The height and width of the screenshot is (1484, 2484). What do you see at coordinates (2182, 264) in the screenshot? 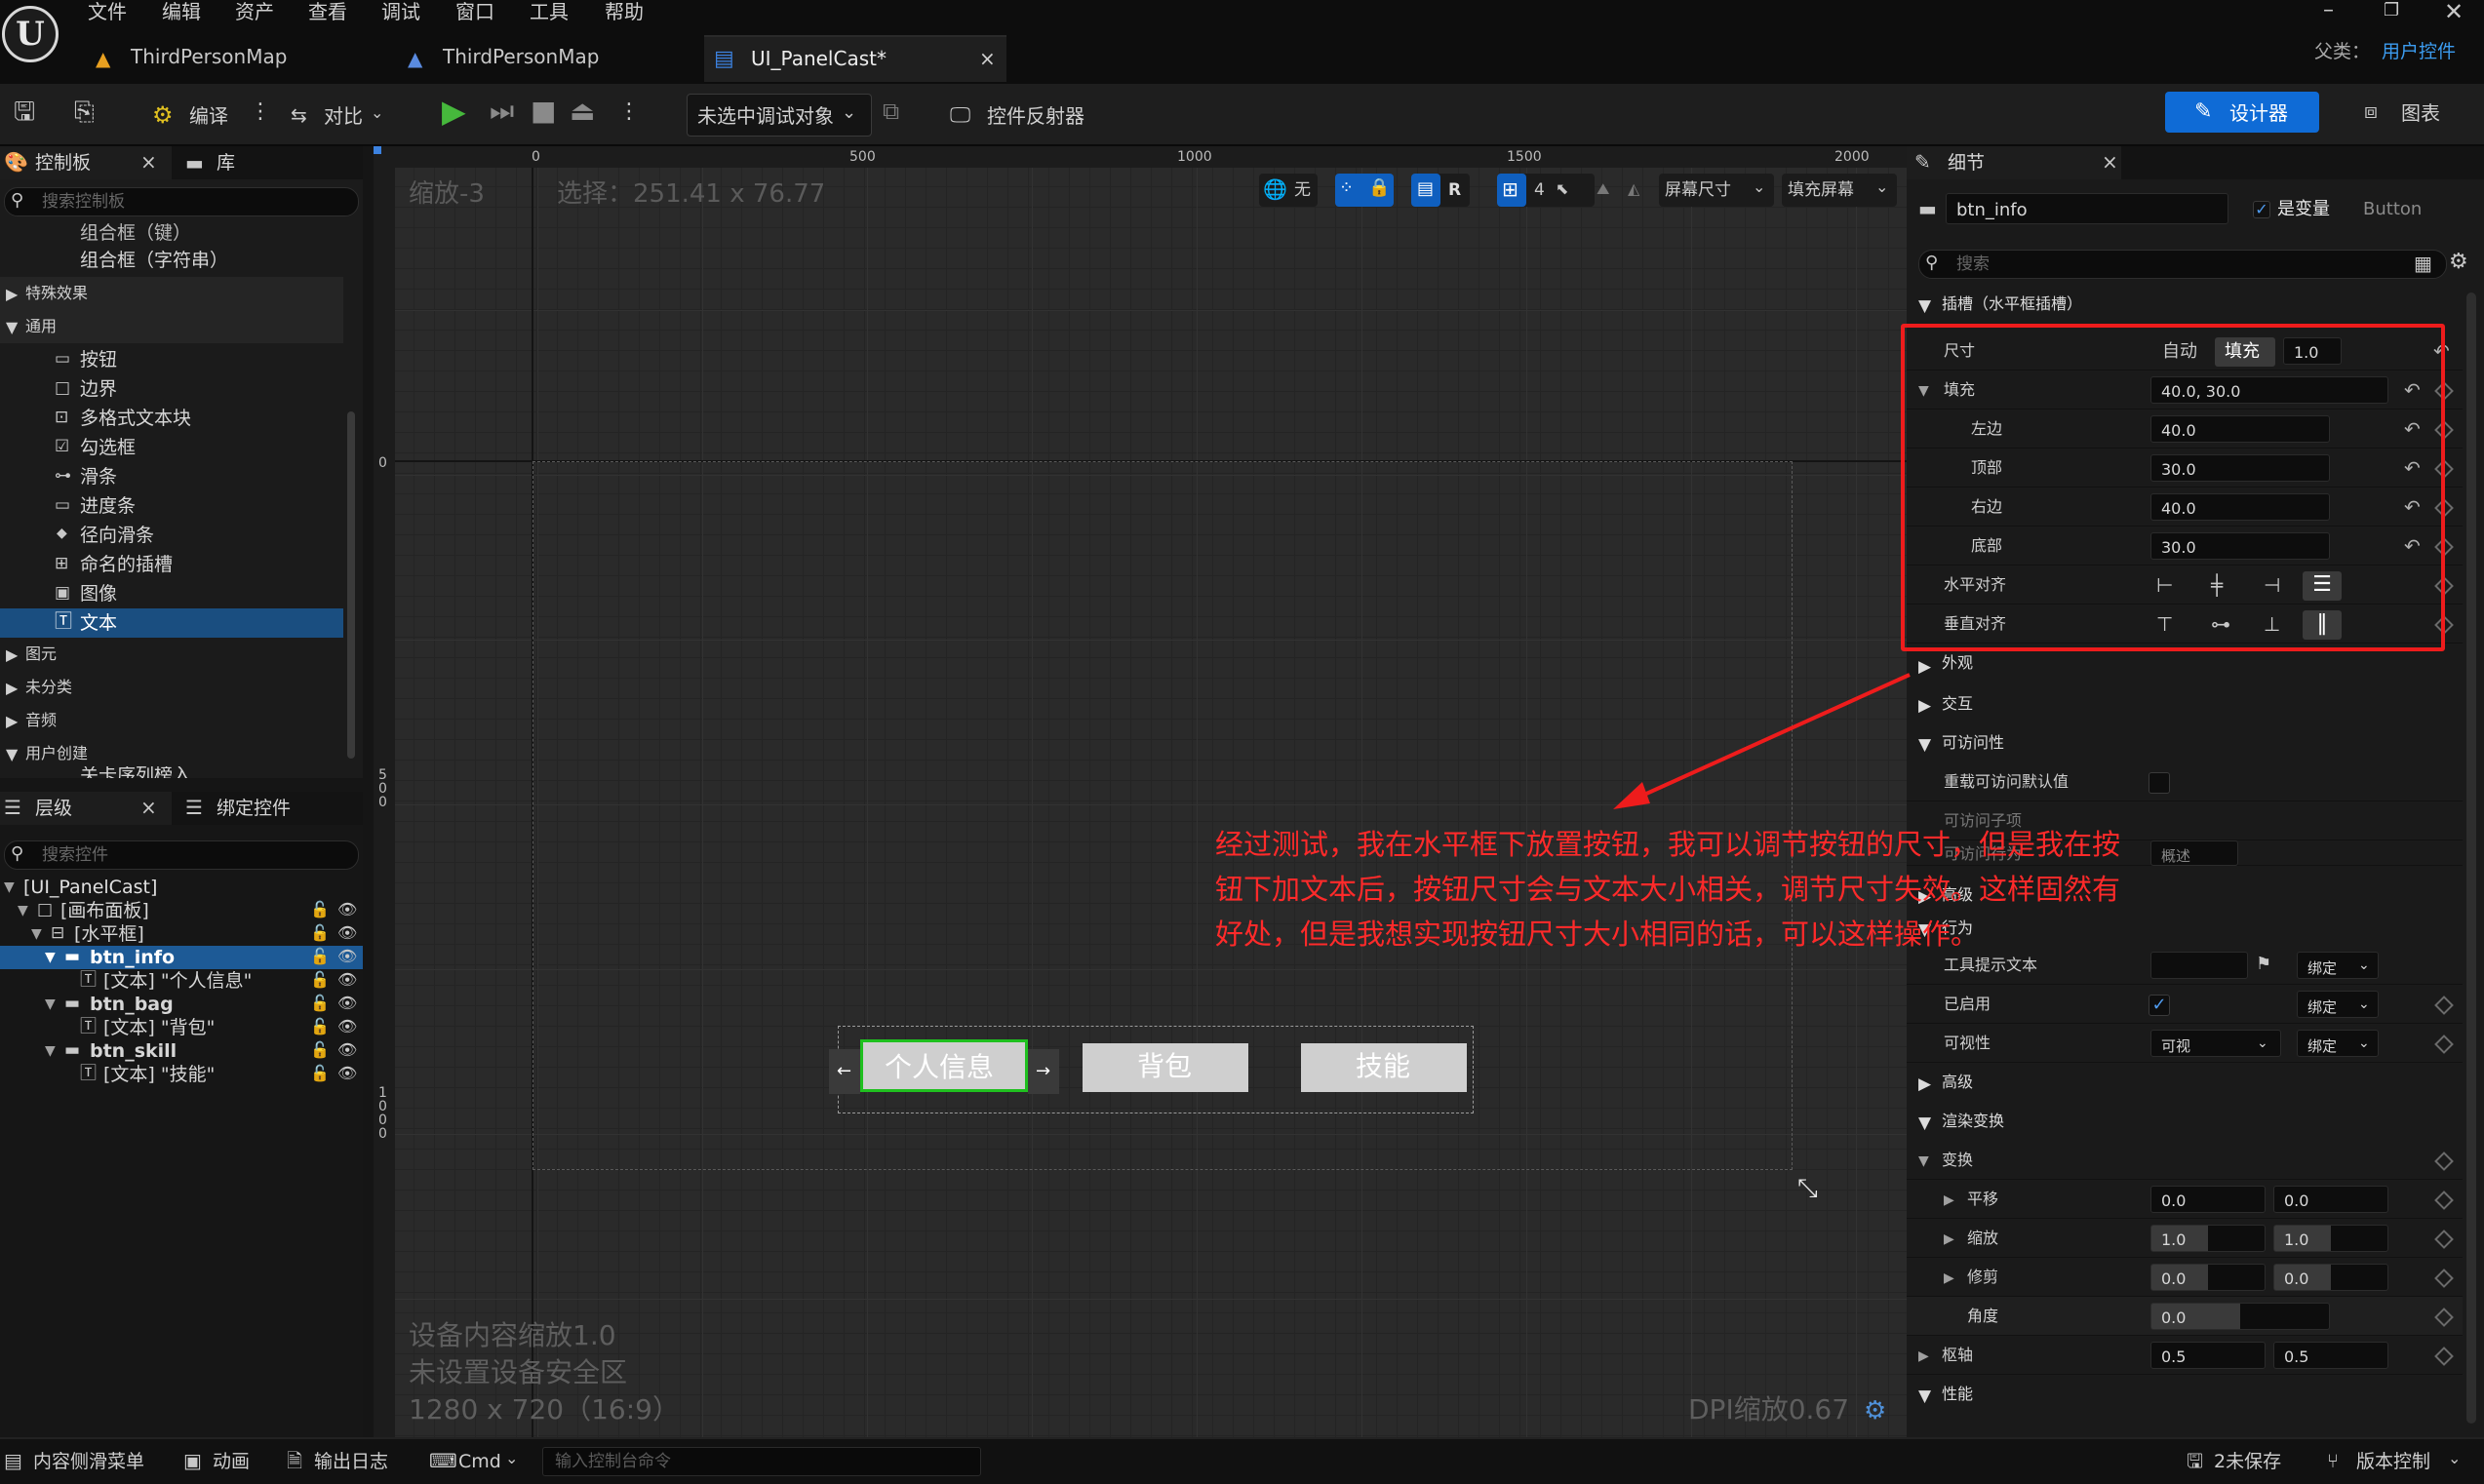
I see `details-search-input: ⚲ 搜索` at bounding box center [2182, 264].